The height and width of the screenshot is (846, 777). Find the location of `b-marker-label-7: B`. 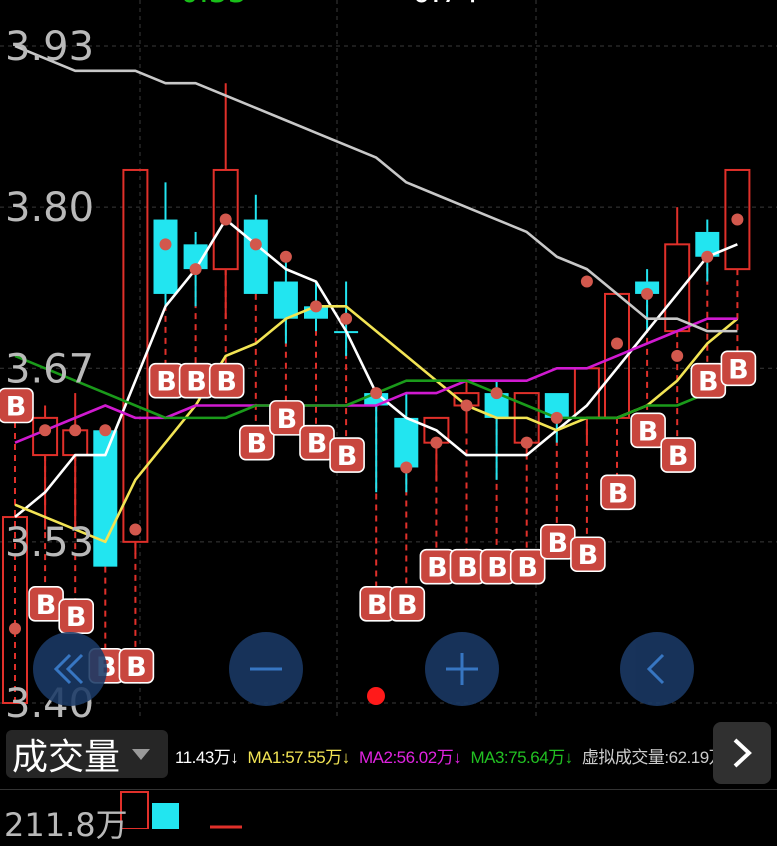

b-marker-label-7: B is located at coordinates (226, 382).